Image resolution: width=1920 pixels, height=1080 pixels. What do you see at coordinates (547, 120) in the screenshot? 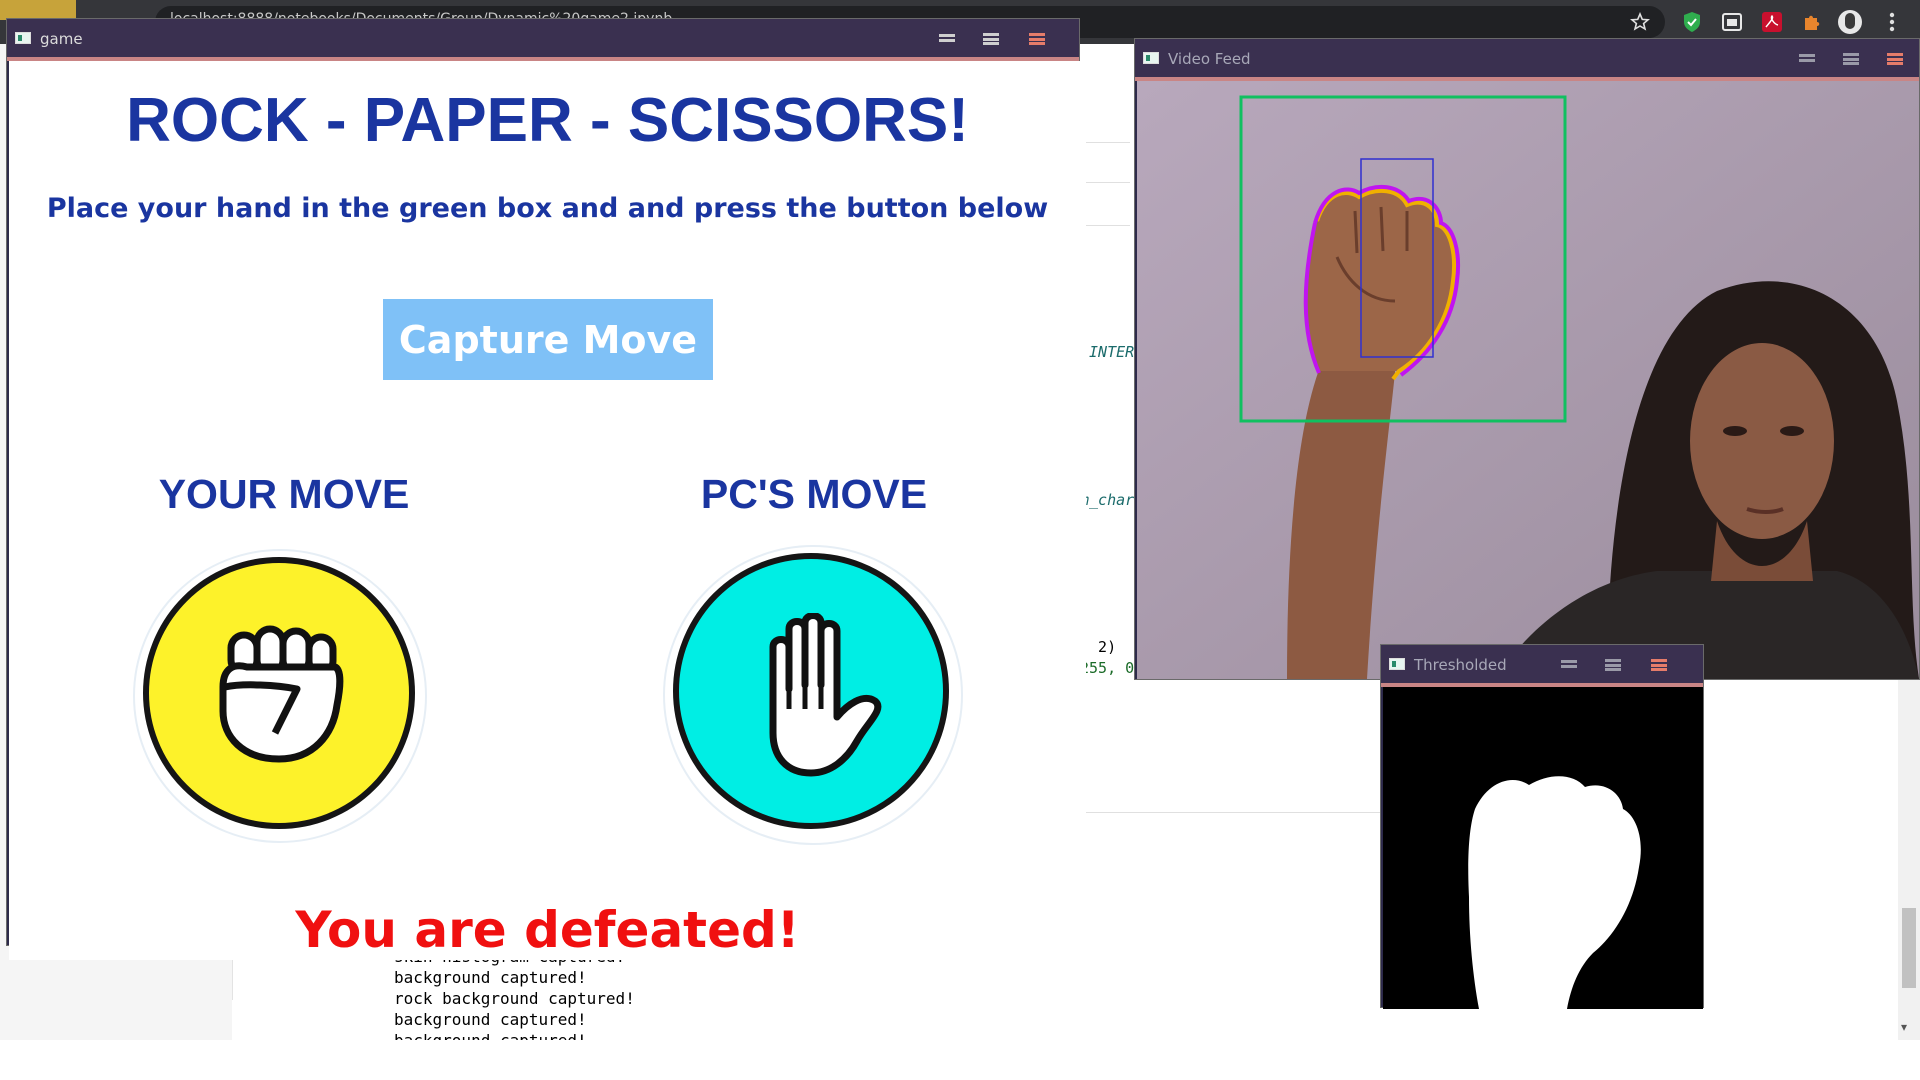
I see `game-heading: ROCK - PAPER - SCISSORS!` at bounding box center [547, 120].